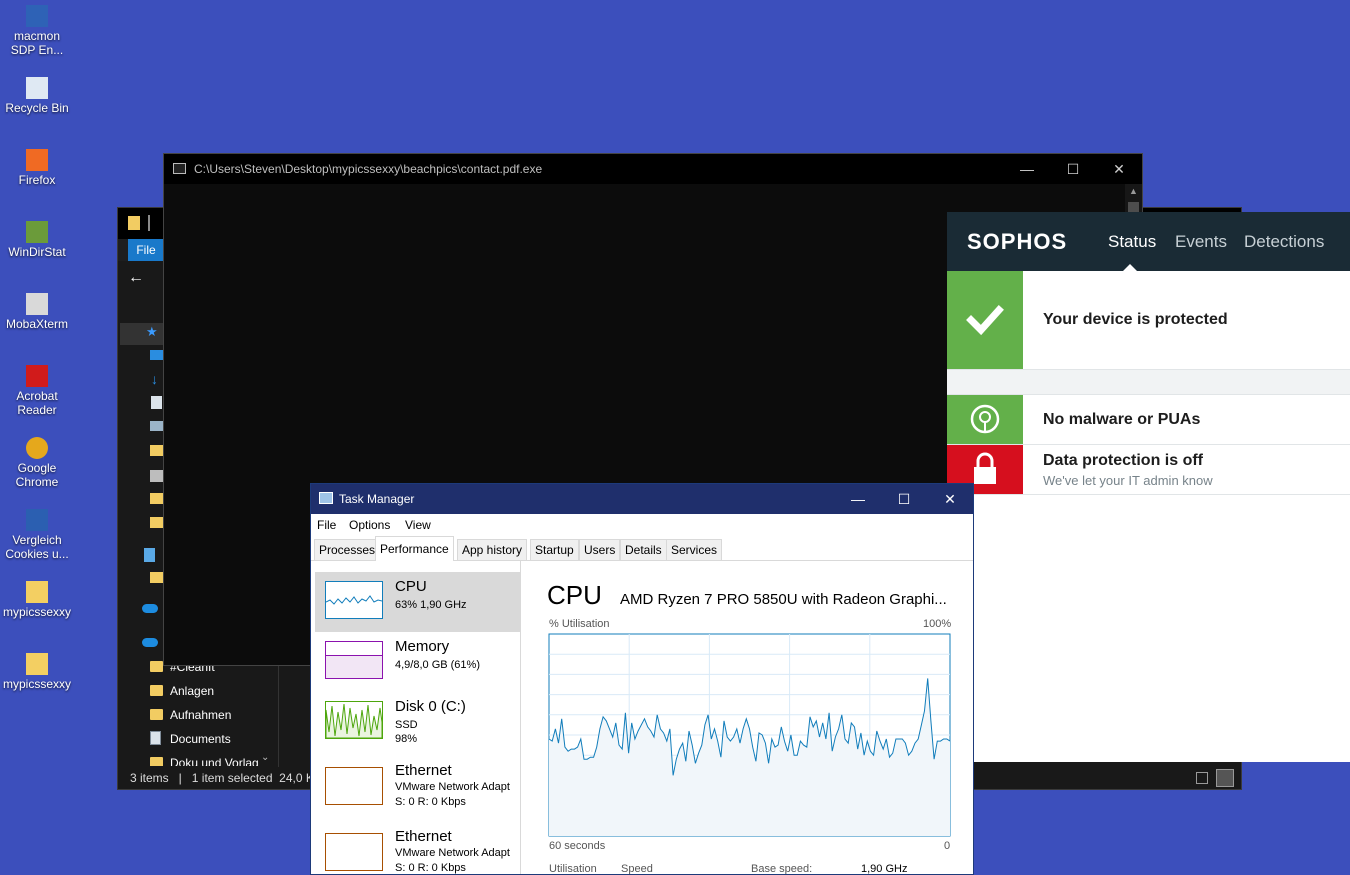 The image size is (1350, 875). Describe the element at coordinates (182, 691) in the screenshot. I see `explorer-nav-item: Anlagen` at that location.